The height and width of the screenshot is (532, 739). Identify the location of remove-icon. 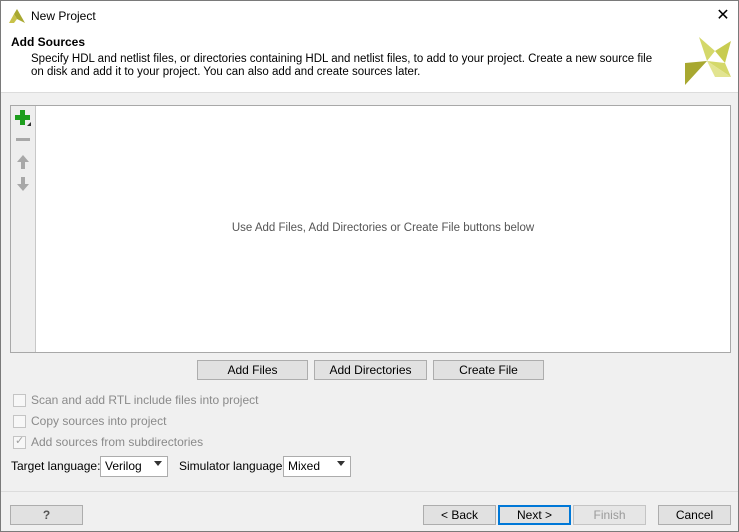
(23, 140).